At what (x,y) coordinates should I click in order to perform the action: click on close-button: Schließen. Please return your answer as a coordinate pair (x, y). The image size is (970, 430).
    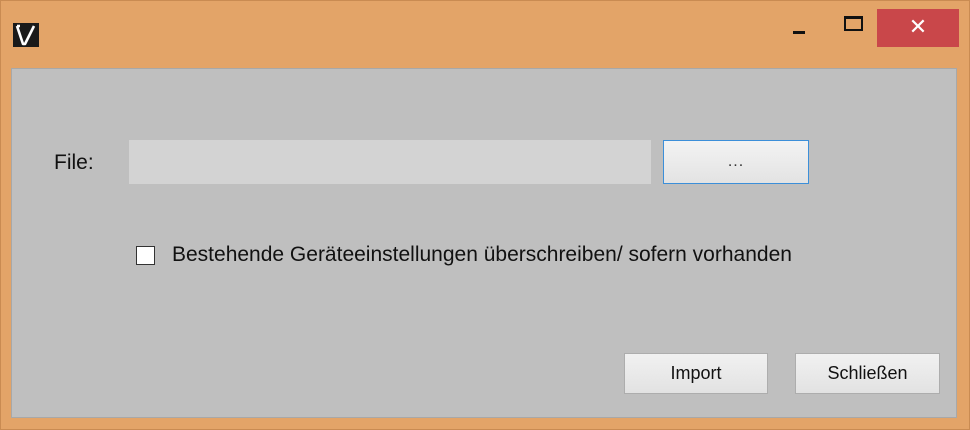
    Looking at the image, I should click on (867, 373).